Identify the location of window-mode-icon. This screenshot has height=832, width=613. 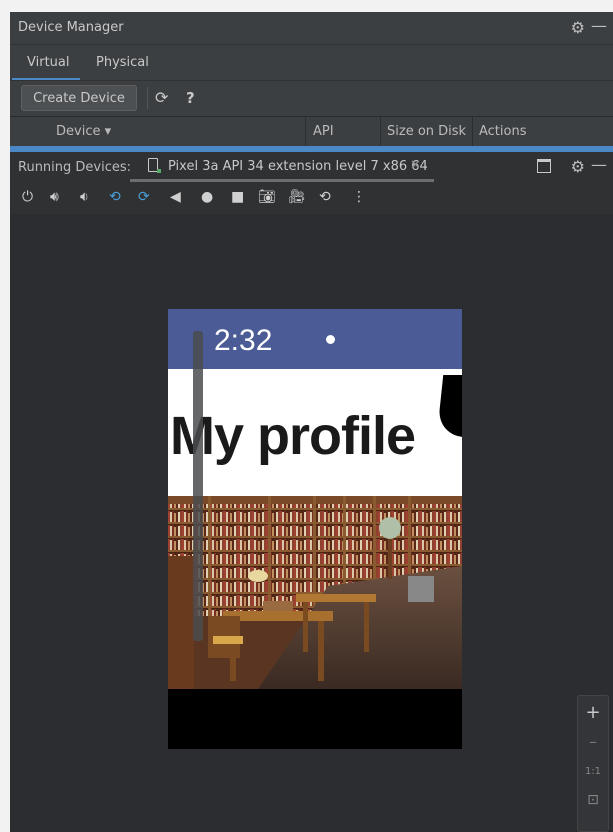
(544, 166).